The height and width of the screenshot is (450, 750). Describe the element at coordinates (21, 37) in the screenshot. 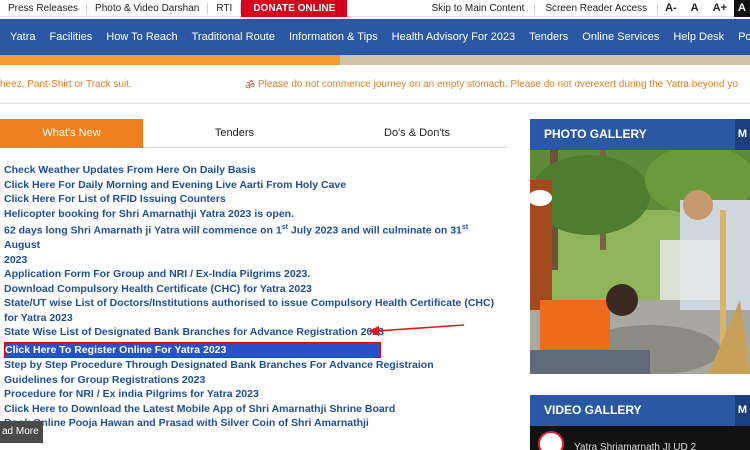

I see `nav-item-yatra: Yatra` at that location.